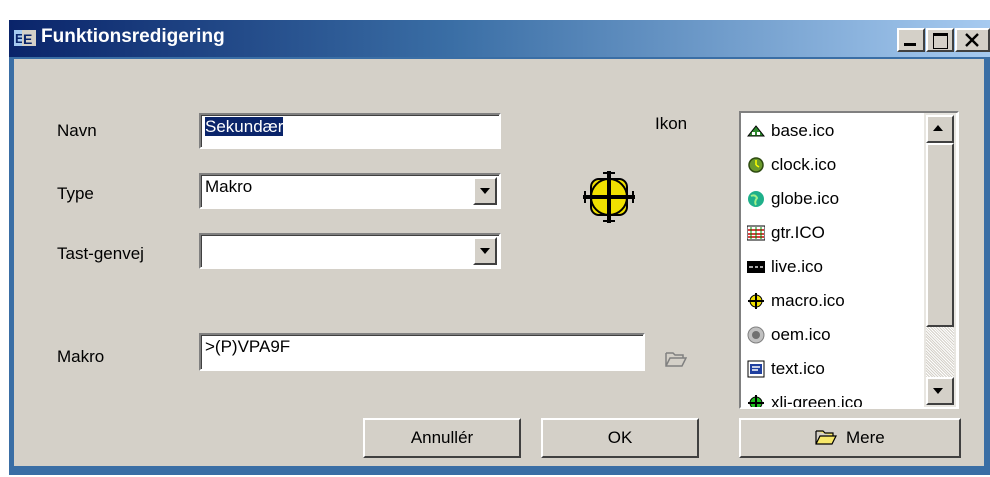 The height and width of the screenshot is (477, 990). I want to click on name-input: Sekundær, so click(350, 131).